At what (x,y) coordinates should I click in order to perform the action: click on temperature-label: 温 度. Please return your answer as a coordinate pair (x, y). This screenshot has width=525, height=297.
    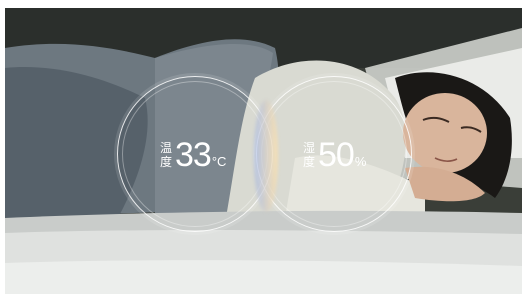
    Looking at the image, I should click on (166, 155).